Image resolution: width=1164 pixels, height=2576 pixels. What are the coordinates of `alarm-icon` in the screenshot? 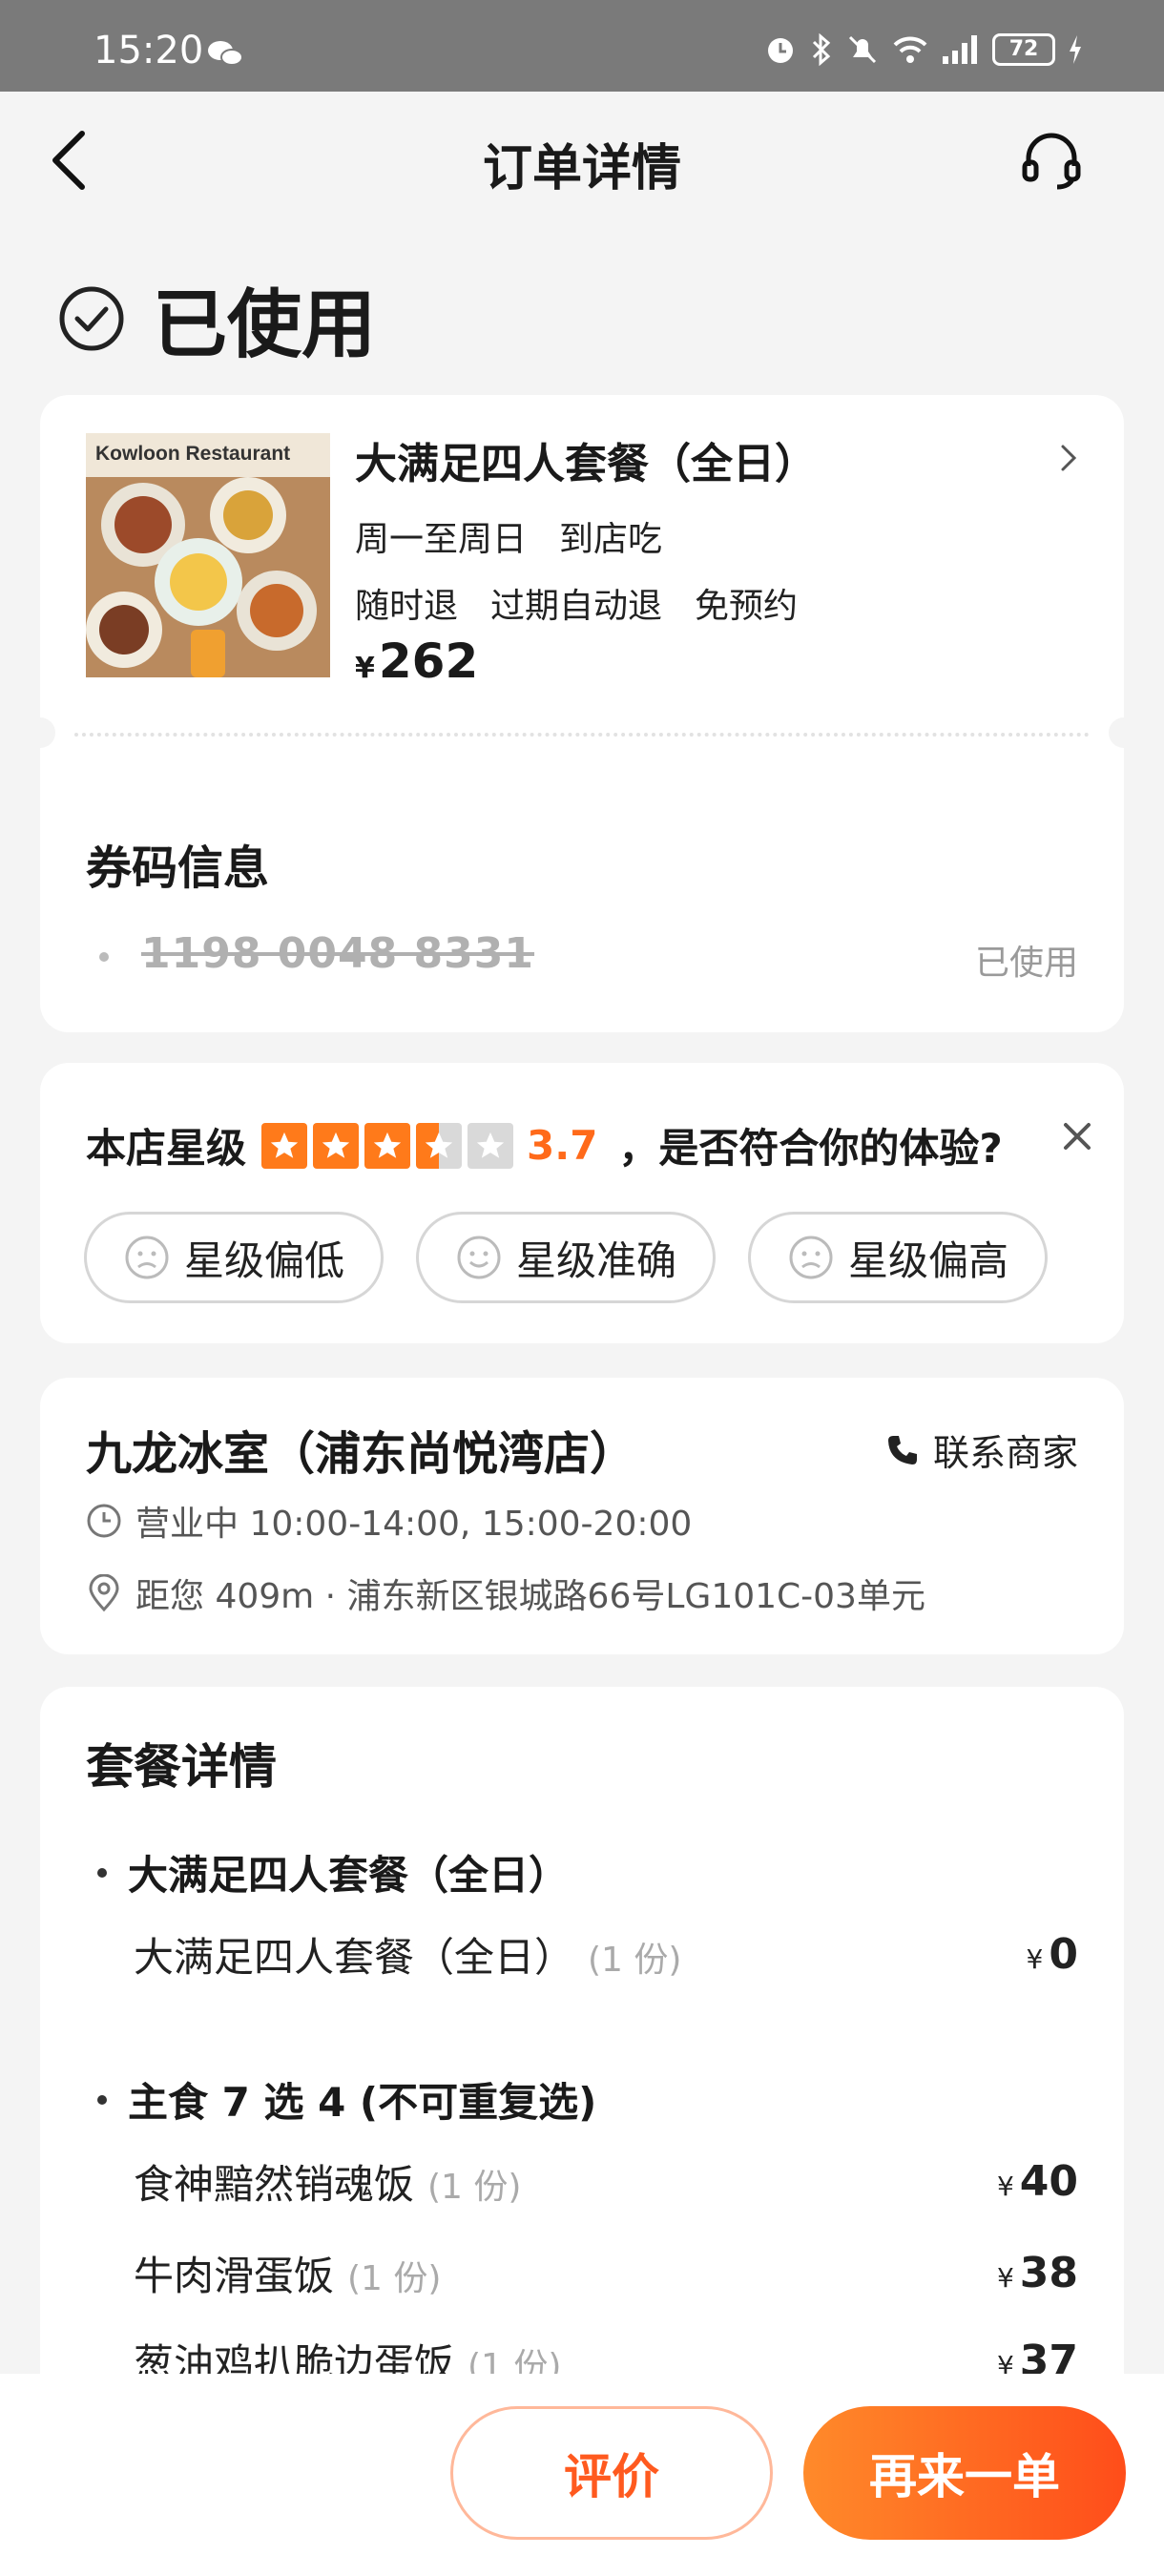 It's located at (780, 50).